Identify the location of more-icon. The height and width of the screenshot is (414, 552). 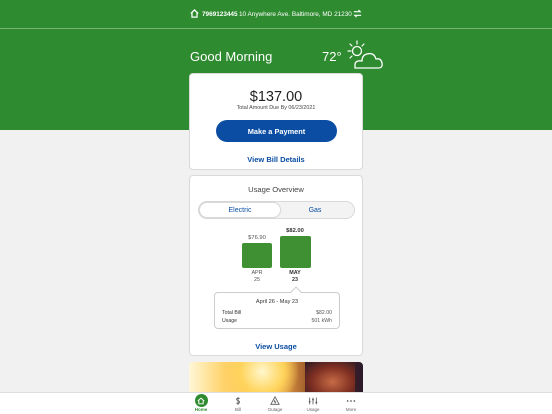
(351, 400).